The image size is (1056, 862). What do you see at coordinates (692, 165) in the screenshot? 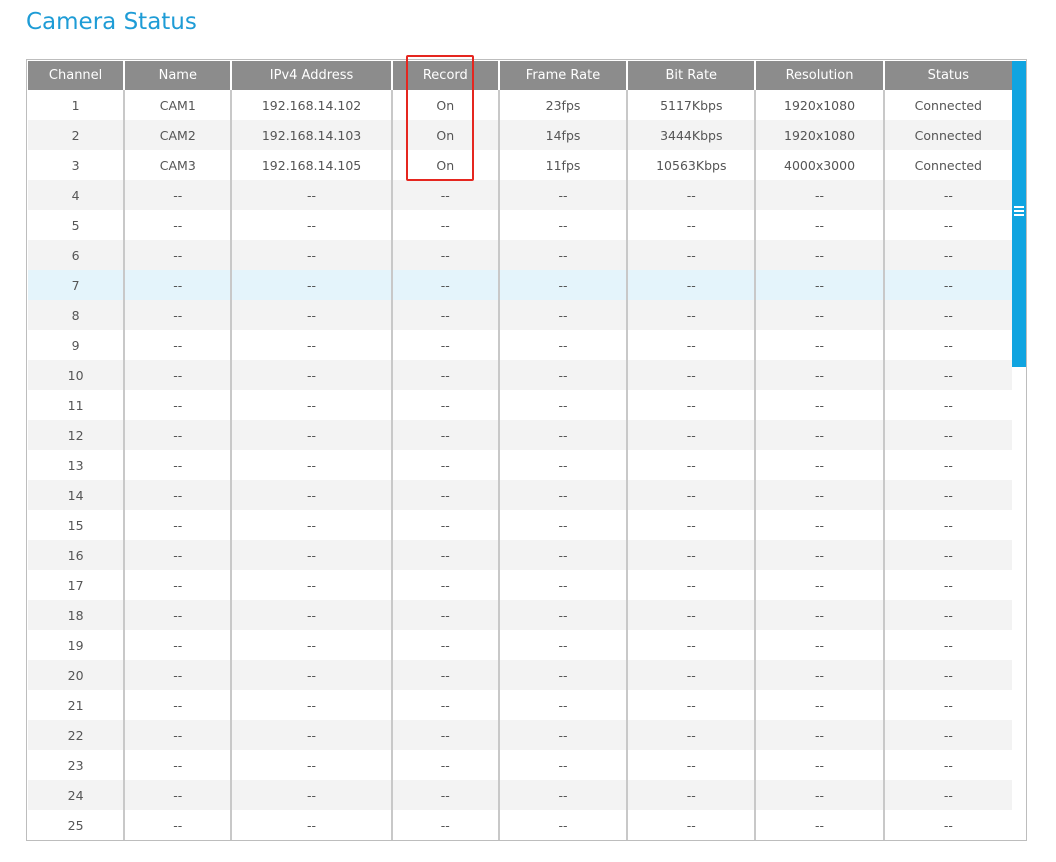
I see `cell-bit-rate: 10563Kbps` at bounding box center [692, 165].